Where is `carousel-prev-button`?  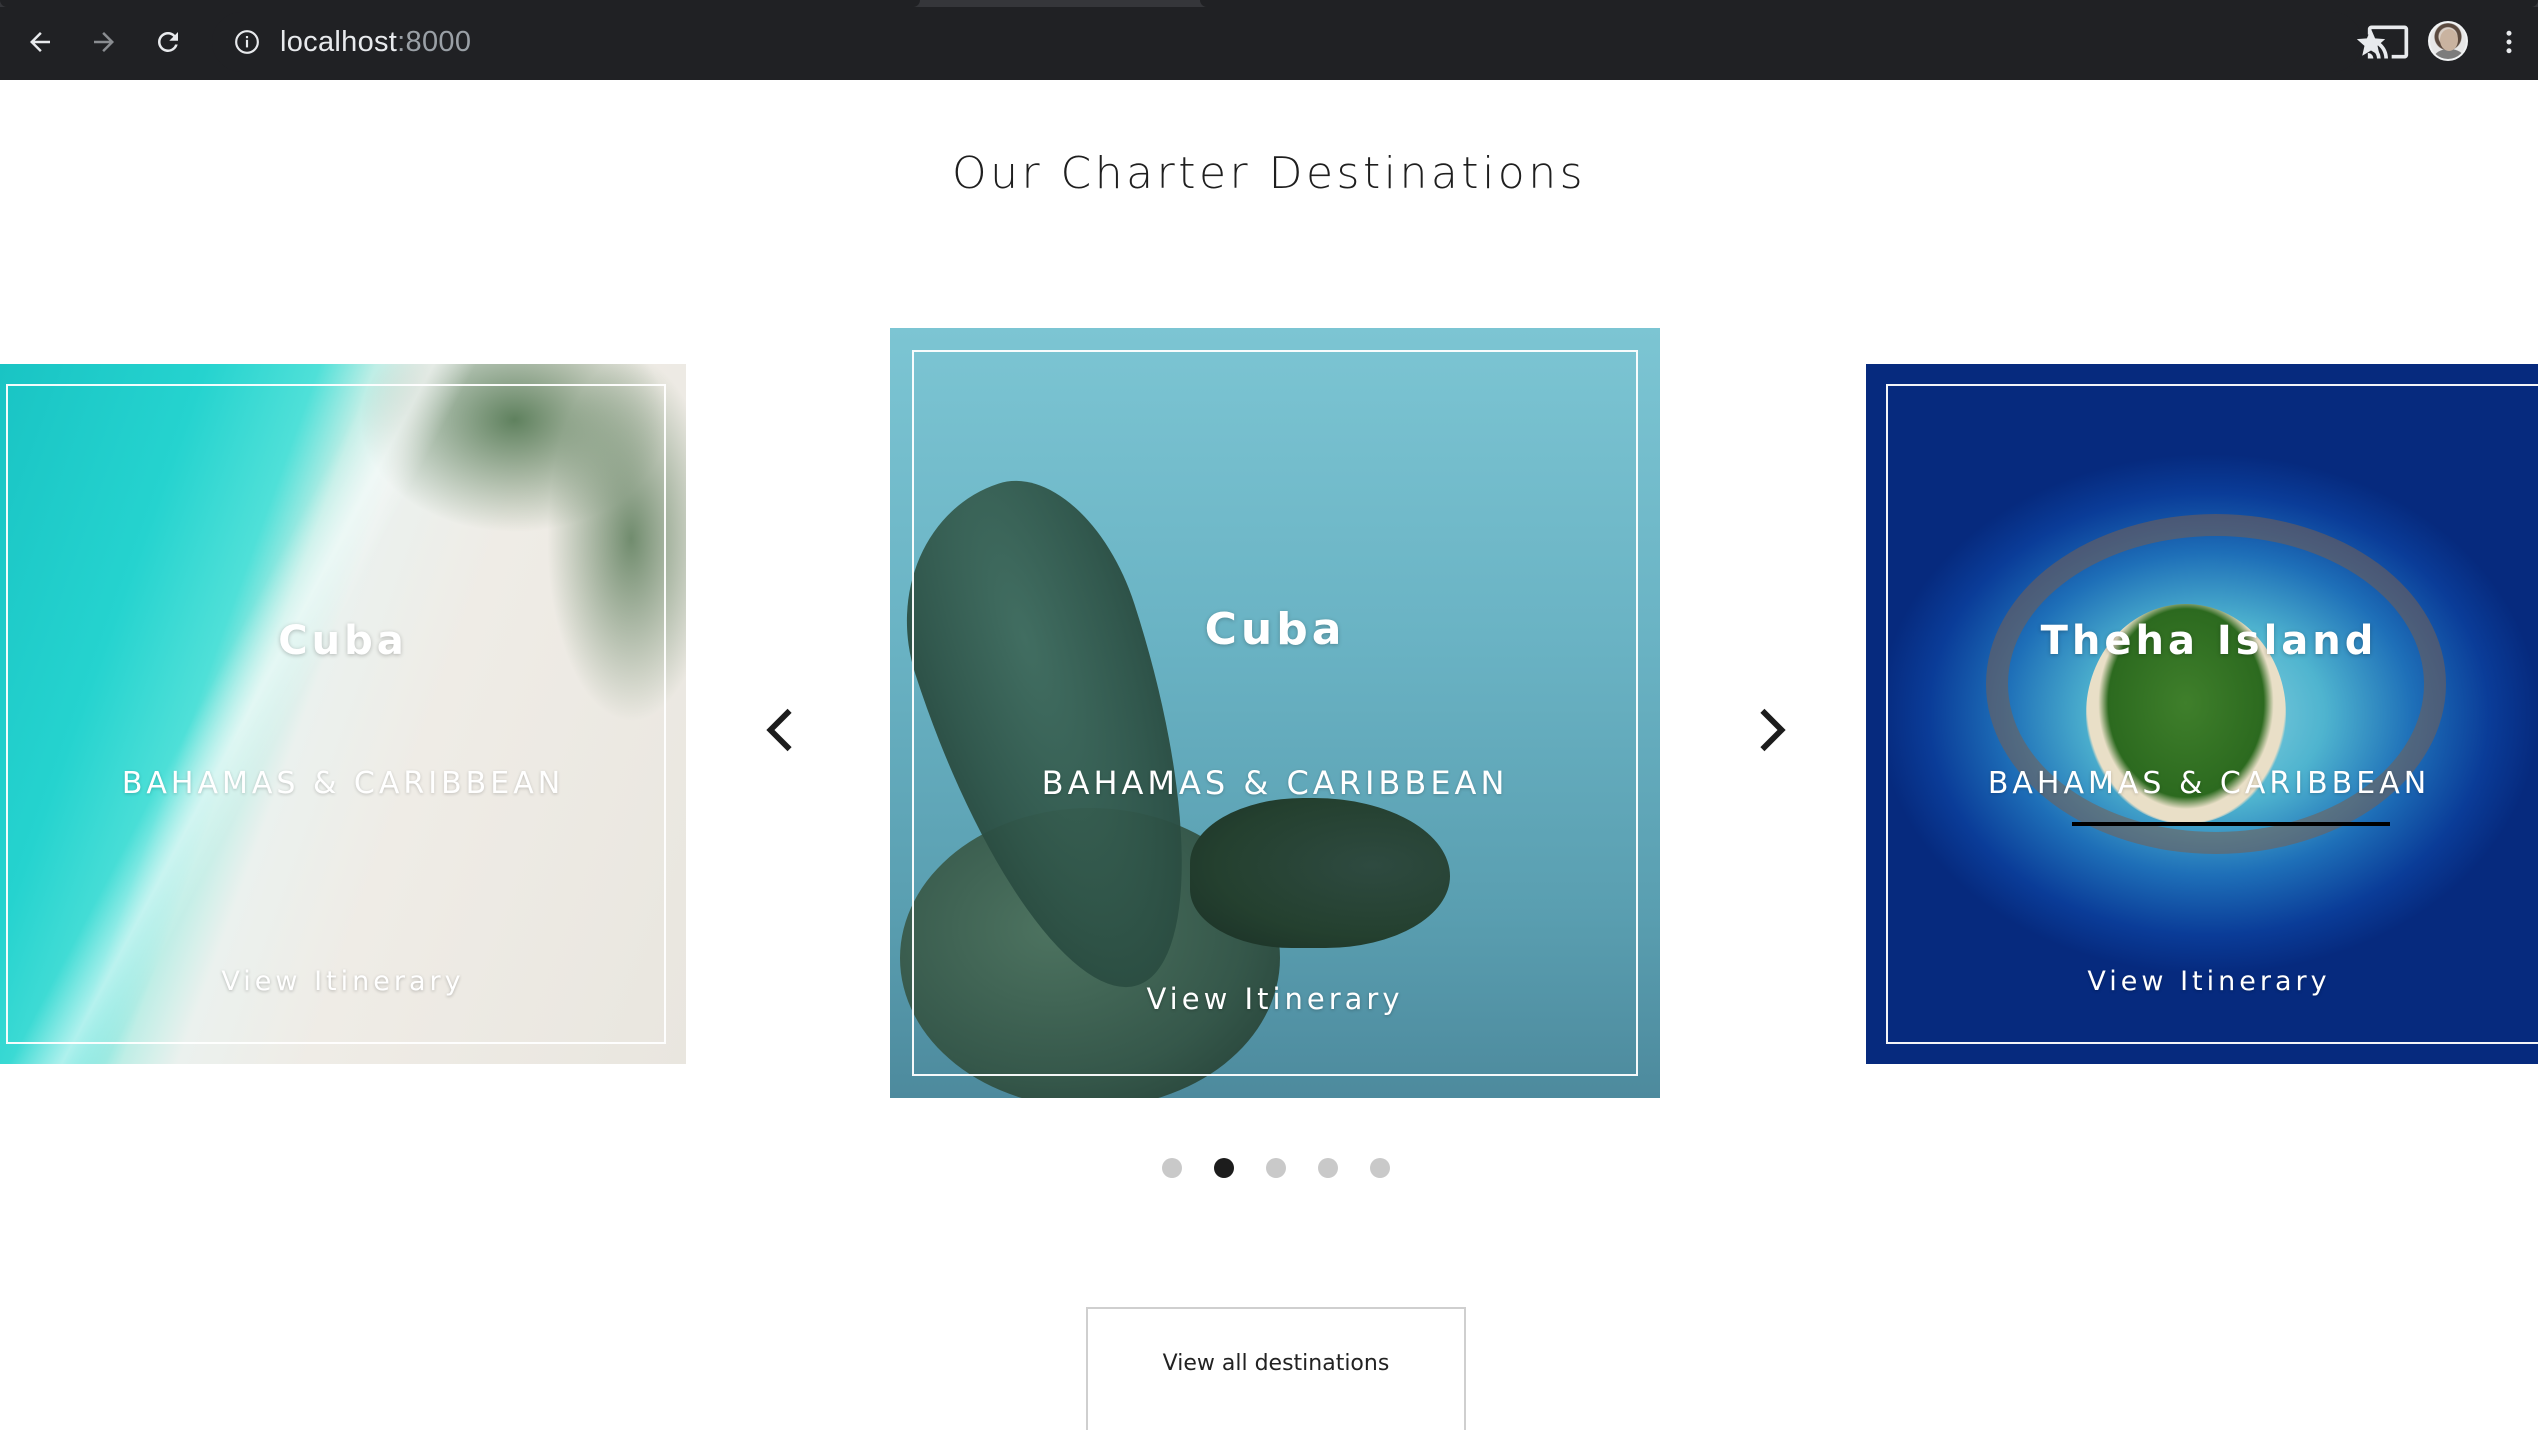
carousel-prev-button is located at coordinates (780, 730).